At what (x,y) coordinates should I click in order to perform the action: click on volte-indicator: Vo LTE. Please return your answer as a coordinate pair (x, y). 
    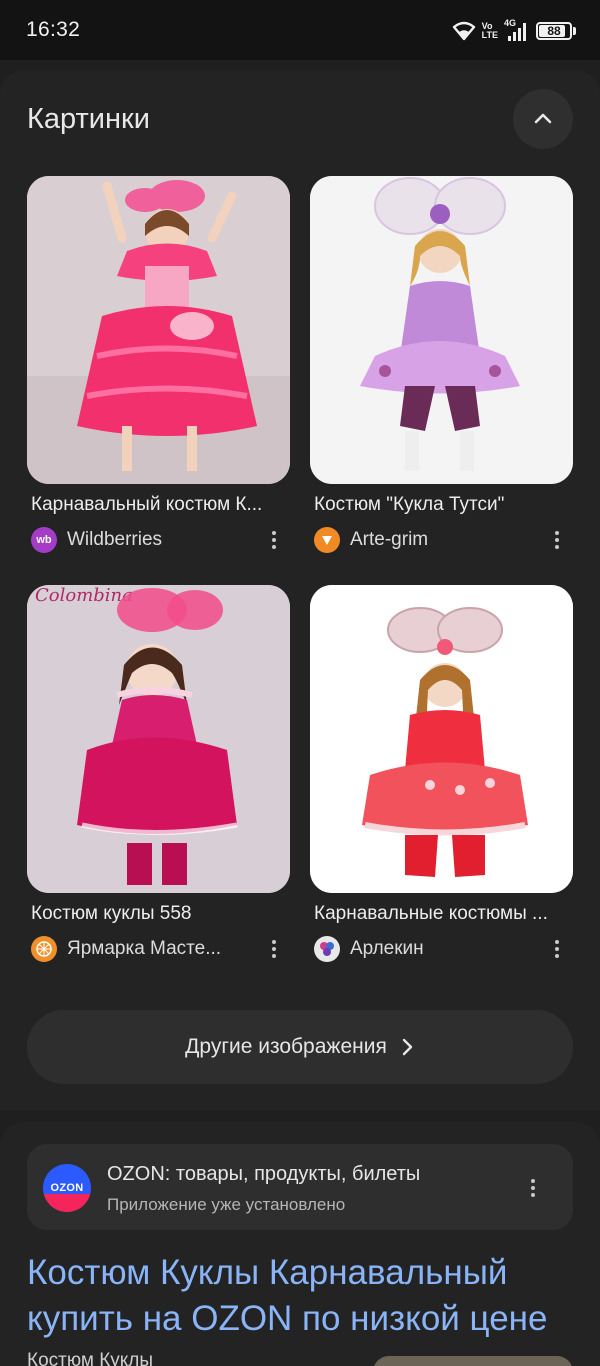
    Looking at the image, I should click on (490, 31).